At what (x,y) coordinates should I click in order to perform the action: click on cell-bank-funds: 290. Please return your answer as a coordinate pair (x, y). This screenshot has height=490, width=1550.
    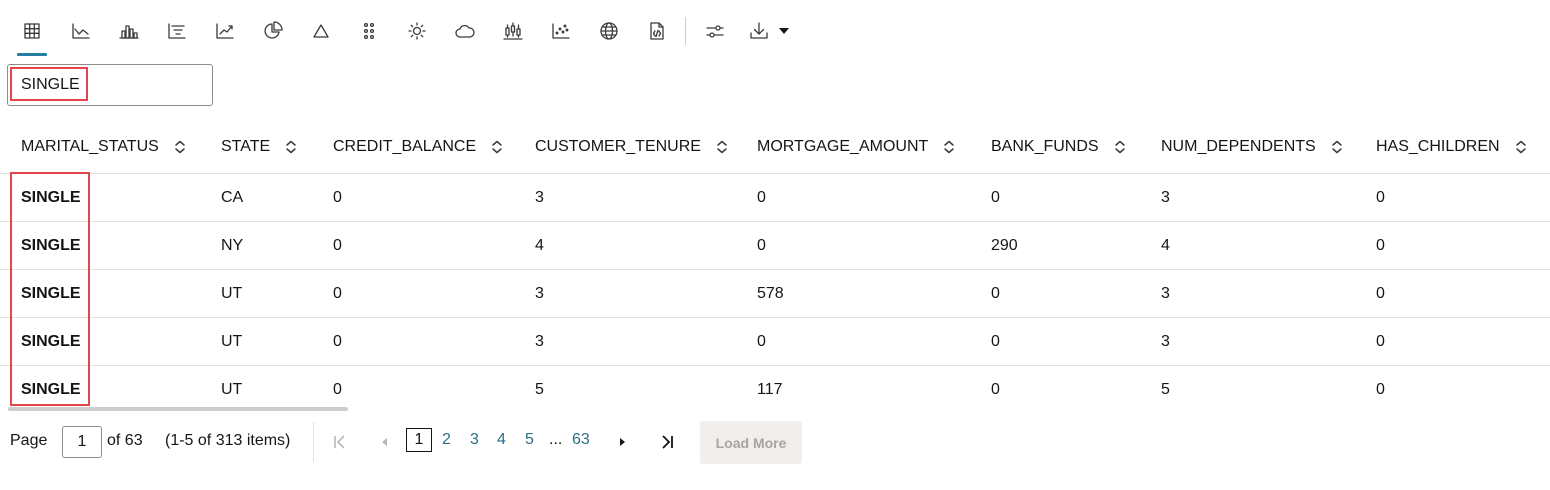
    Looking at the image, I should click on (1004, 245).